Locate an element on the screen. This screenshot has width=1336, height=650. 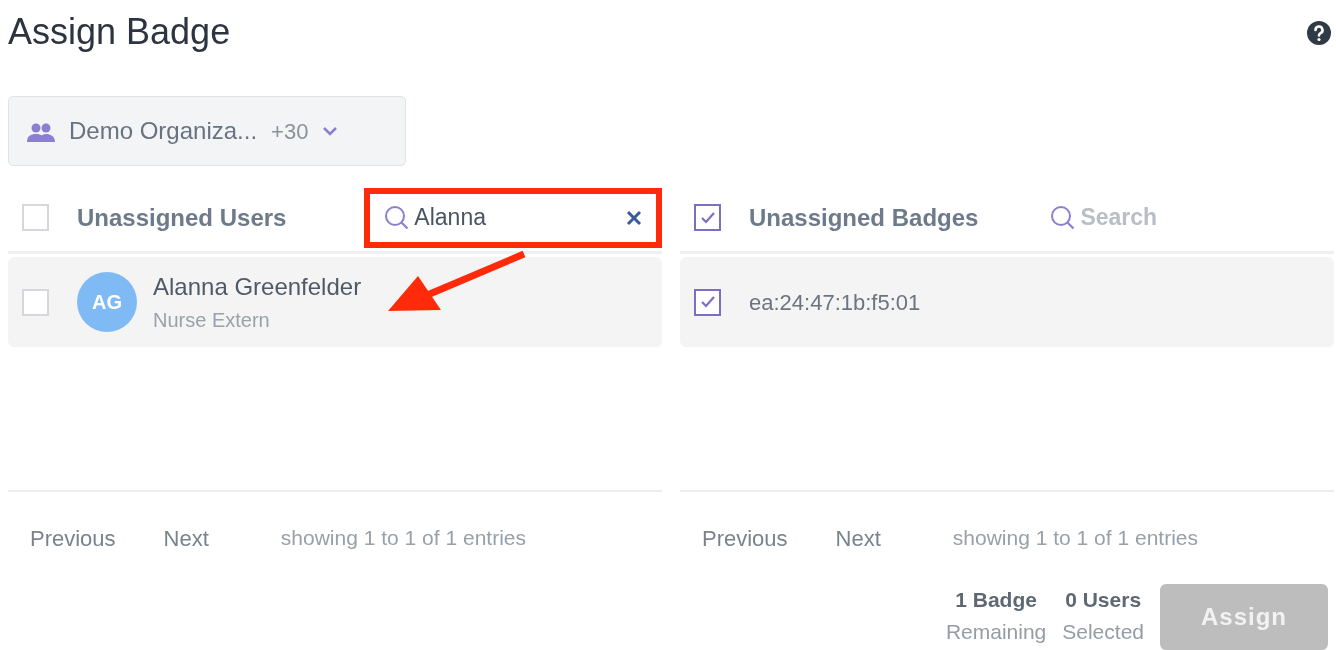
summary-label: Remaining is located at coordinates (996, 632).